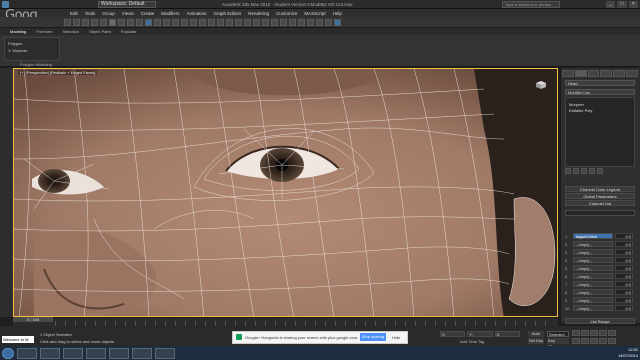 The height and width of the screenshot is (360, 640). What do you see at coordinates (157, 22) in the screenshot?
I see `rotate-icon` at bounding box center [157, 22].